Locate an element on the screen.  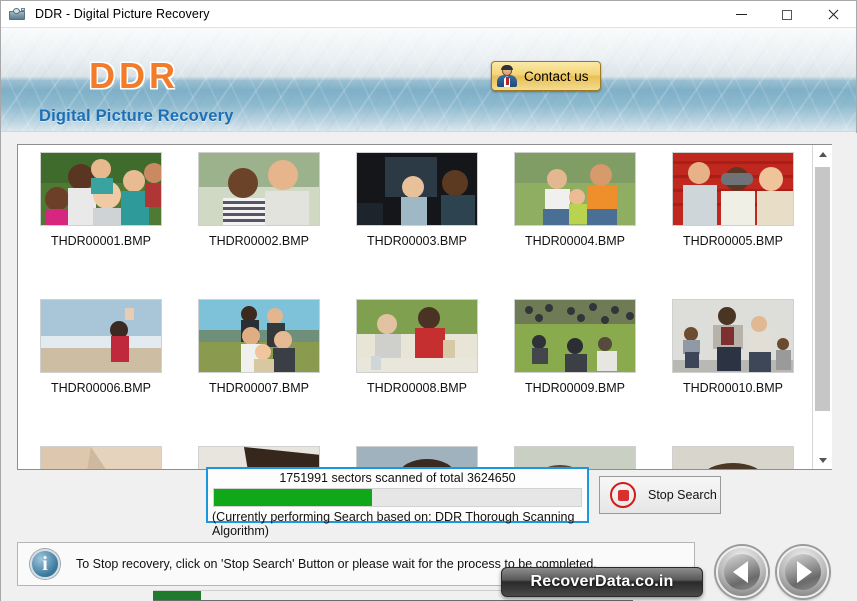
arrow-left-icon is located at coordinates (740, 572).